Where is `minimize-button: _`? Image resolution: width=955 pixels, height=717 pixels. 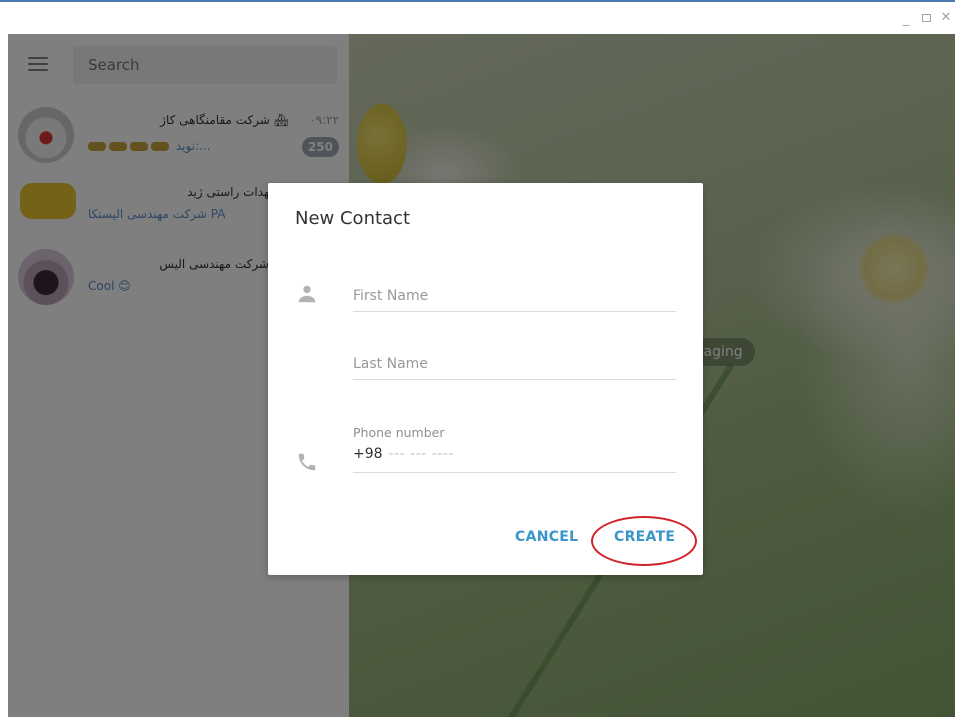
minimize-button: _ is located at coordinates (906, 18).